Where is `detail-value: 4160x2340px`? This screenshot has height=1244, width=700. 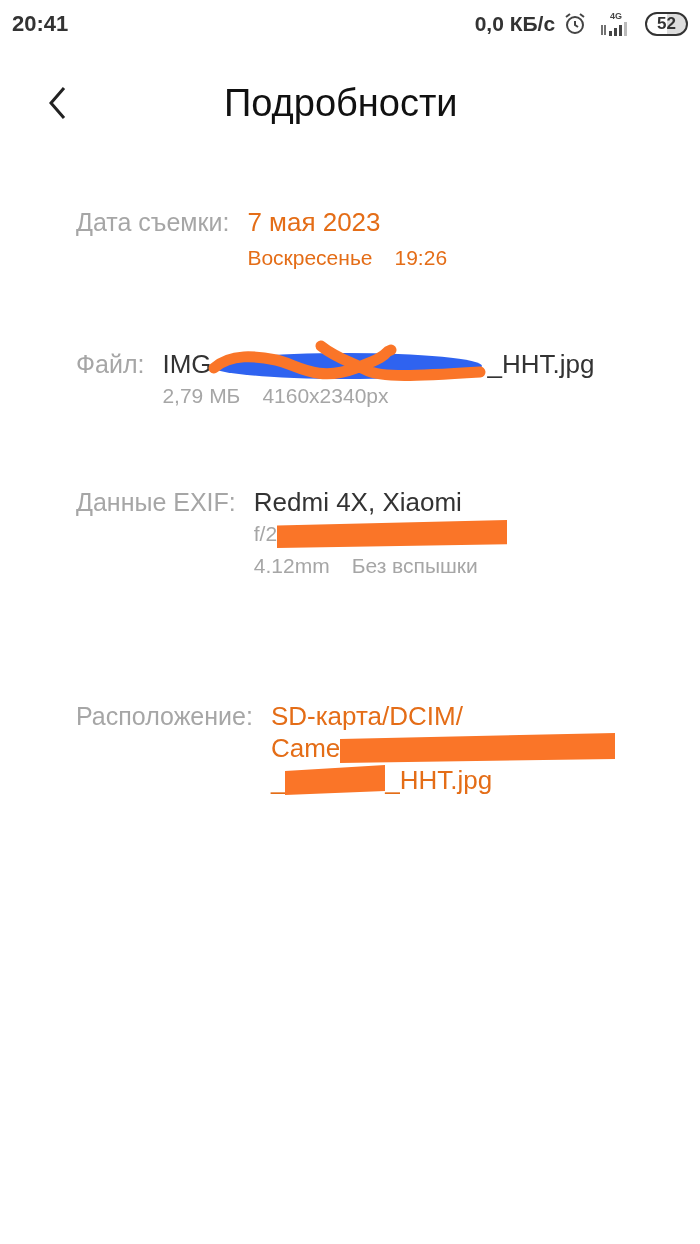 detail-value: 4160x2340px is located at coordinates (325, 396).